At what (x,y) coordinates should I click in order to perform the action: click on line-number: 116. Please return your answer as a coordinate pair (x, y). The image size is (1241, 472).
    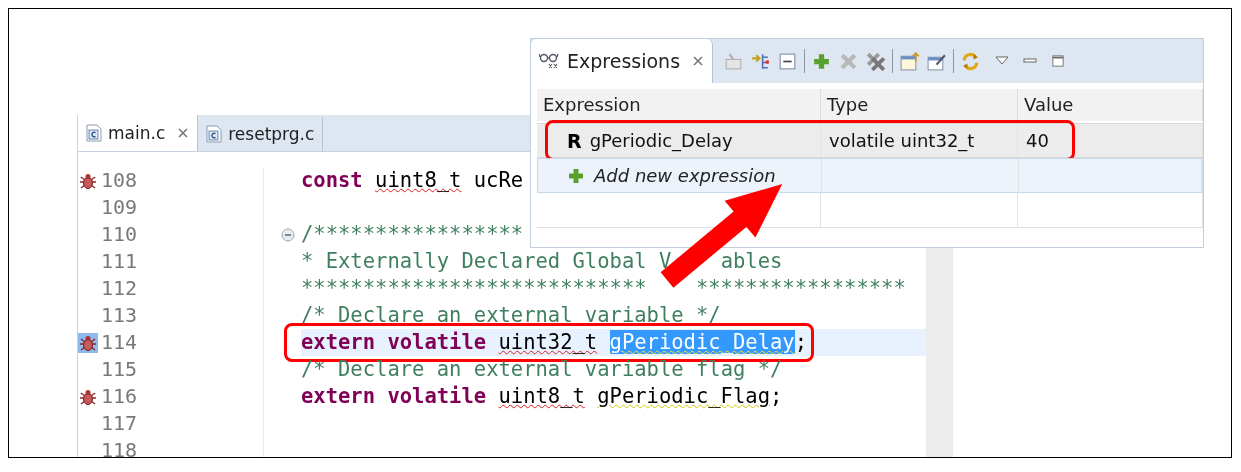
    Looking at the image, I should click on (181, 396).